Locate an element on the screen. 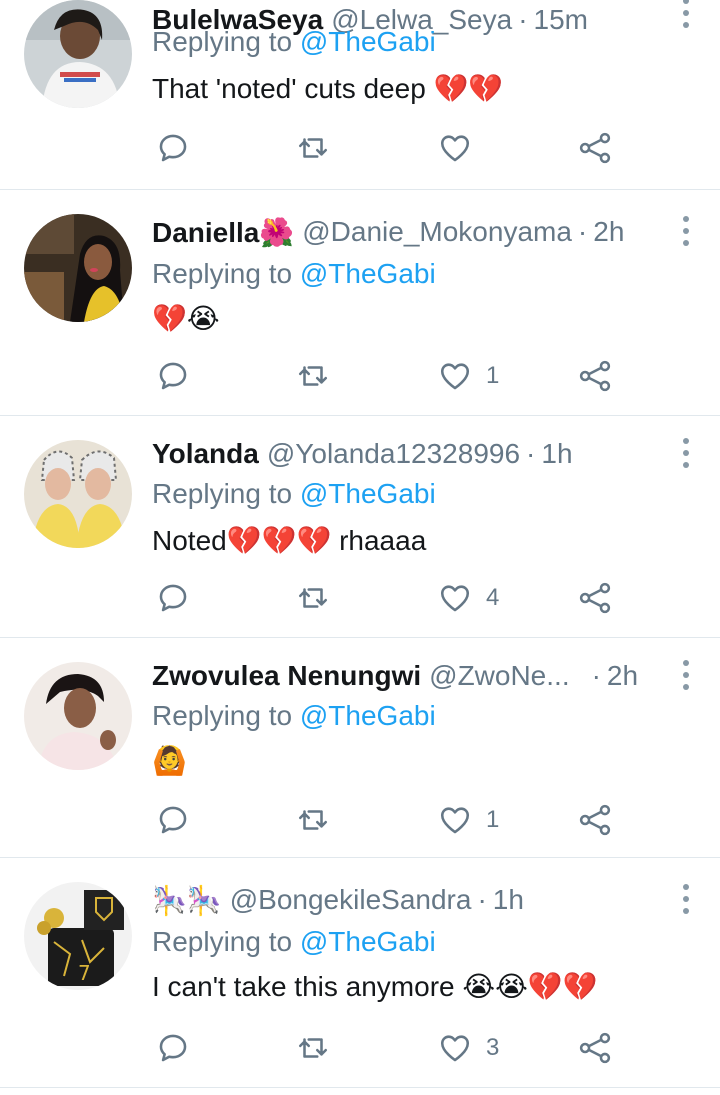 Image resolution: width=720 pixels, height=1095 pixels. tweet-header: 🎠🎠 @BongekileSandra · 1h is located at coordinates (338, 900).